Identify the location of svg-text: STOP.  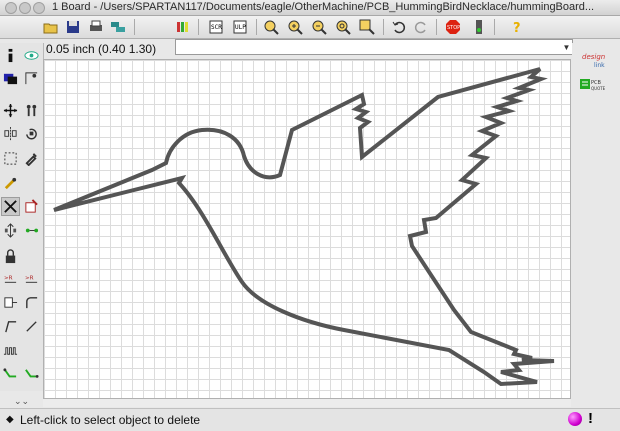
(453, 28).